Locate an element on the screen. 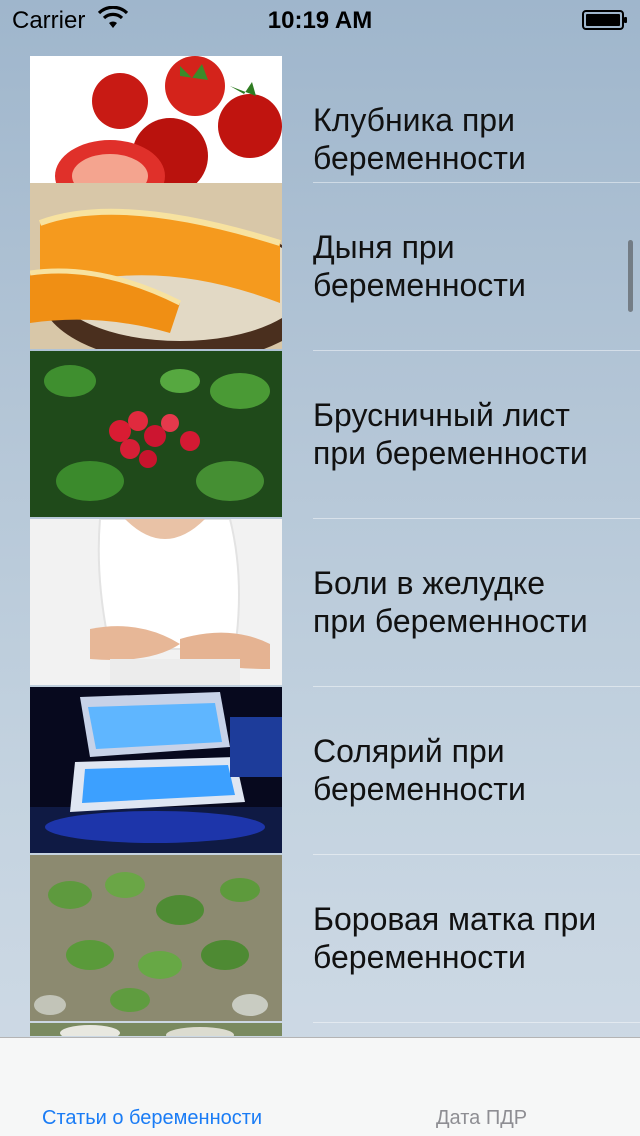 This screenshot has height=1136, width=640. list-item: Боли в желудке при беременности is located at coordinates (320, 603).